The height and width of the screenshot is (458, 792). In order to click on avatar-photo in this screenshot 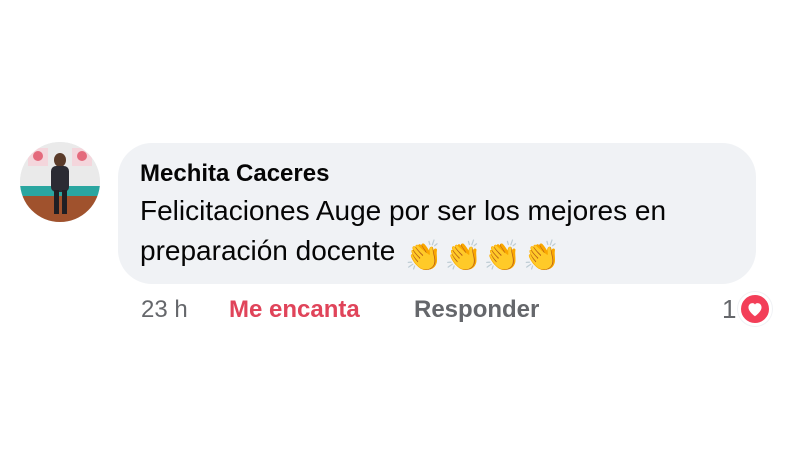, I will do `click(60, 182)`.